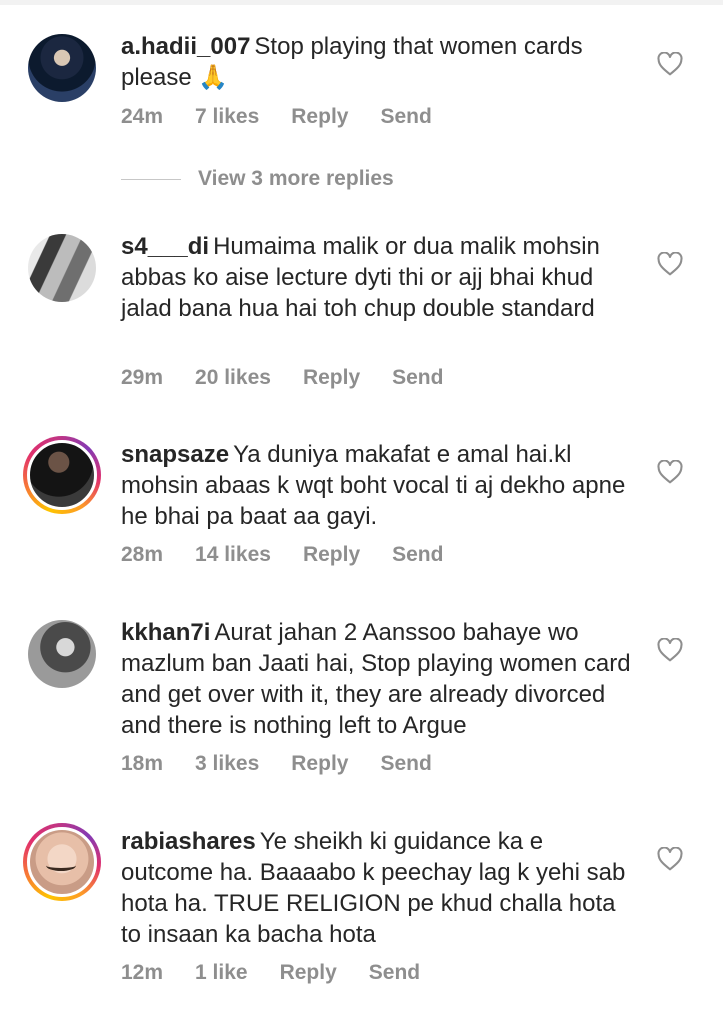  What do you see at coordinates (142, 763) in the screenshot?
I see `comment-time: 18m` at bounding box center [142, 763].